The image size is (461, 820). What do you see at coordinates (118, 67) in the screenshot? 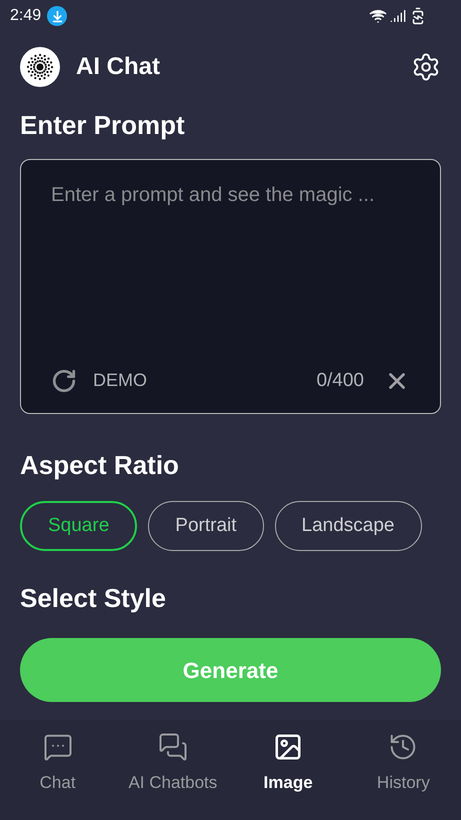
I see `app-title: AI Chat` at bounding box center [118, 67].